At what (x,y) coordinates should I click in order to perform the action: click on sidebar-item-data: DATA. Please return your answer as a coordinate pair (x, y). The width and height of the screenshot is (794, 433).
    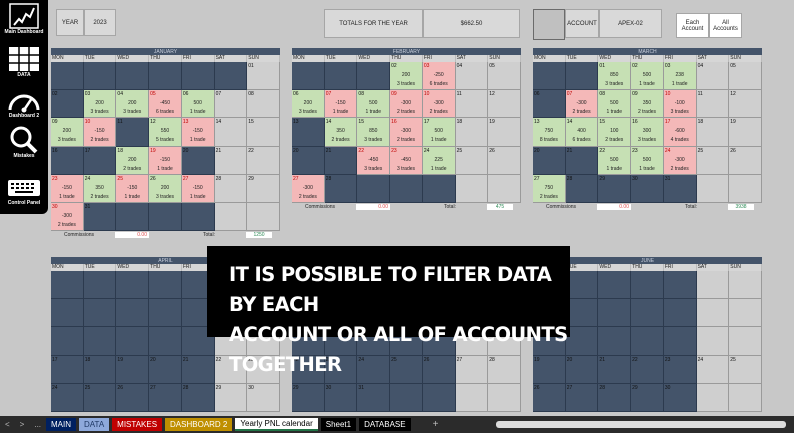
    Looking at the image, I should click on (24, 65).